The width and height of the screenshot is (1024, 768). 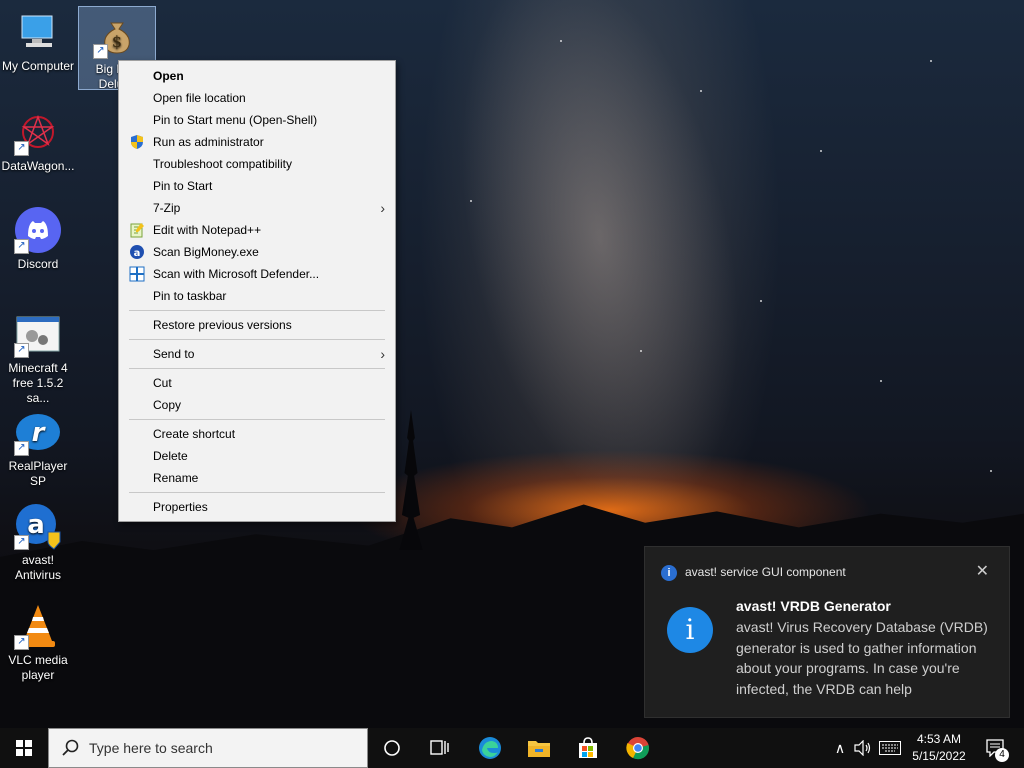 I want to click on defender-icon, so click(x=137, y=274).